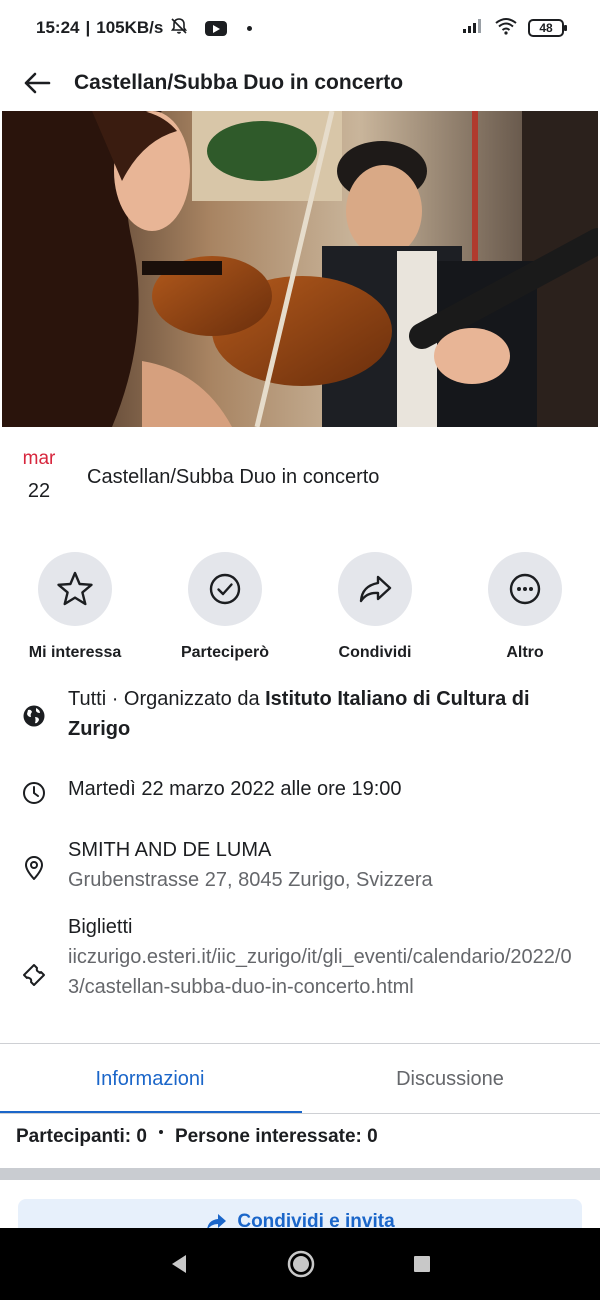 This screenshot has height=1300, width=600. I want to click on app-header: Castellan/Subba Duo in concerto, so click(300, 83).